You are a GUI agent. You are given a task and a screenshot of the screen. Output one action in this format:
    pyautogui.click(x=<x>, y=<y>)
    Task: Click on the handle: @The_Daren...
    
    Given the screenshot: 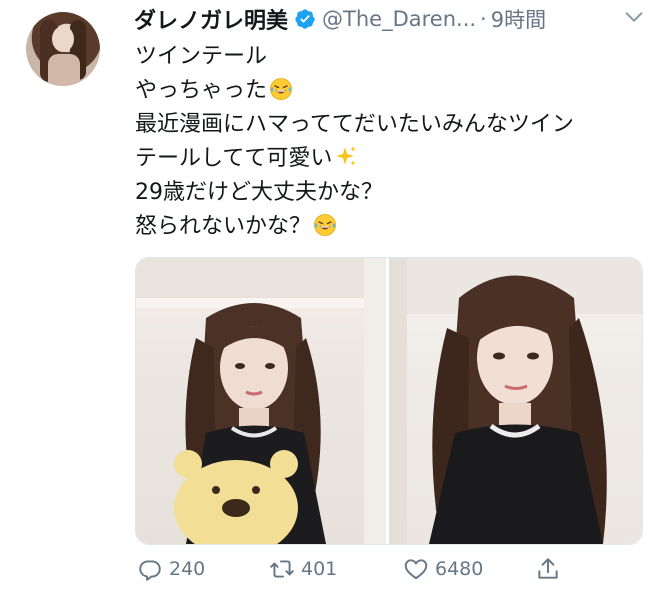 What is the action you would take?
    pyautogui.click(x=399, y=19)
    